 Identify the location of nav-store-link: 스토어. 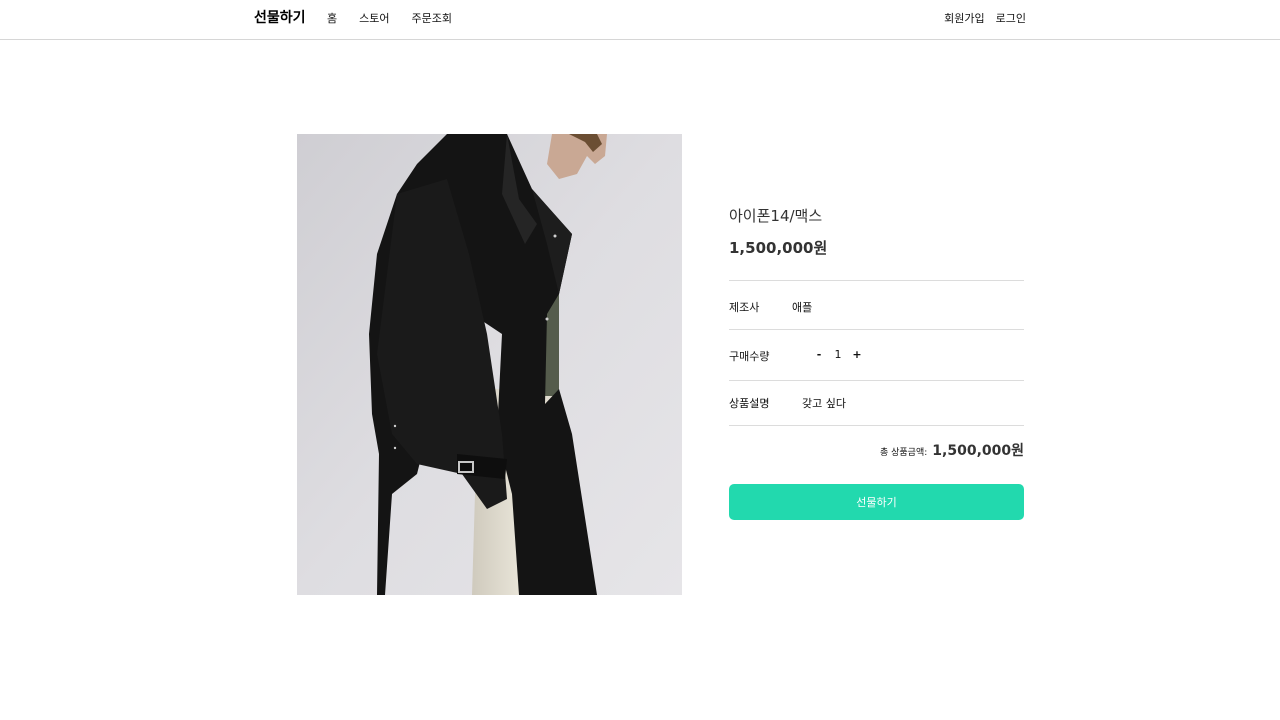
(374, 18).